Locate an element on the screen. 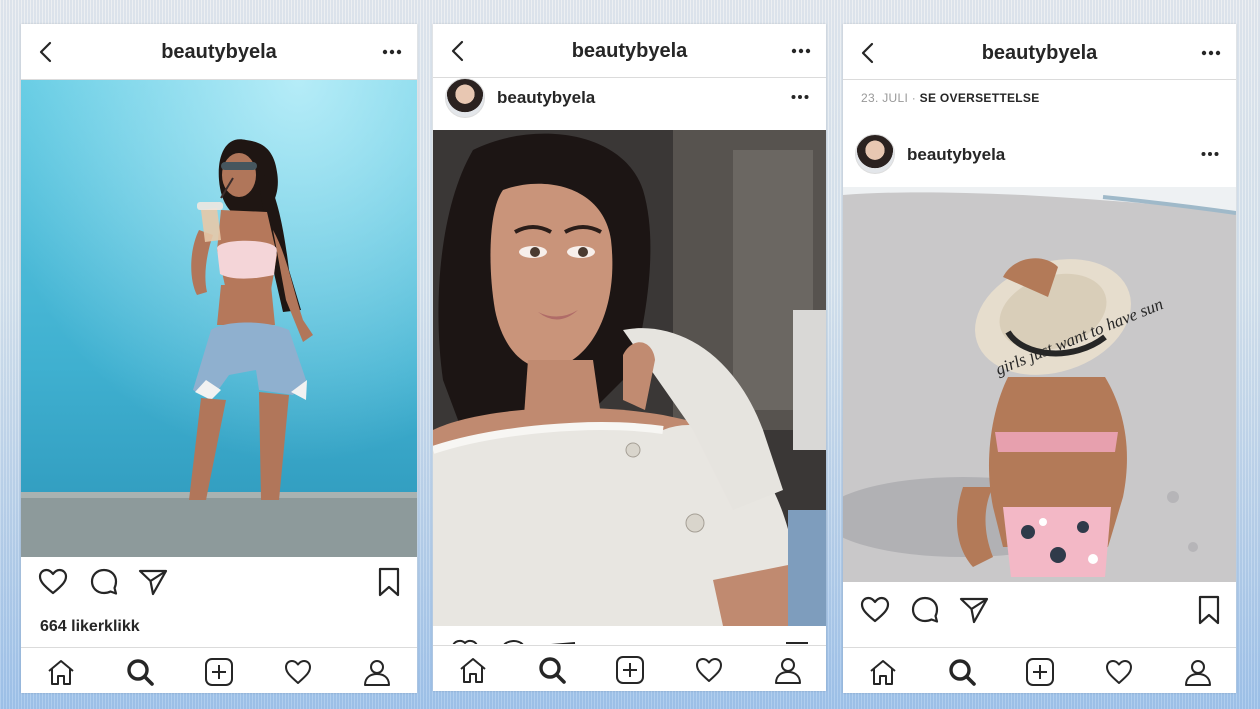 Image resolution: width=1260 pixels, height=709 pixels. see-translation-link: SE OVERSETTELSE is located at coordinates (980, 98).